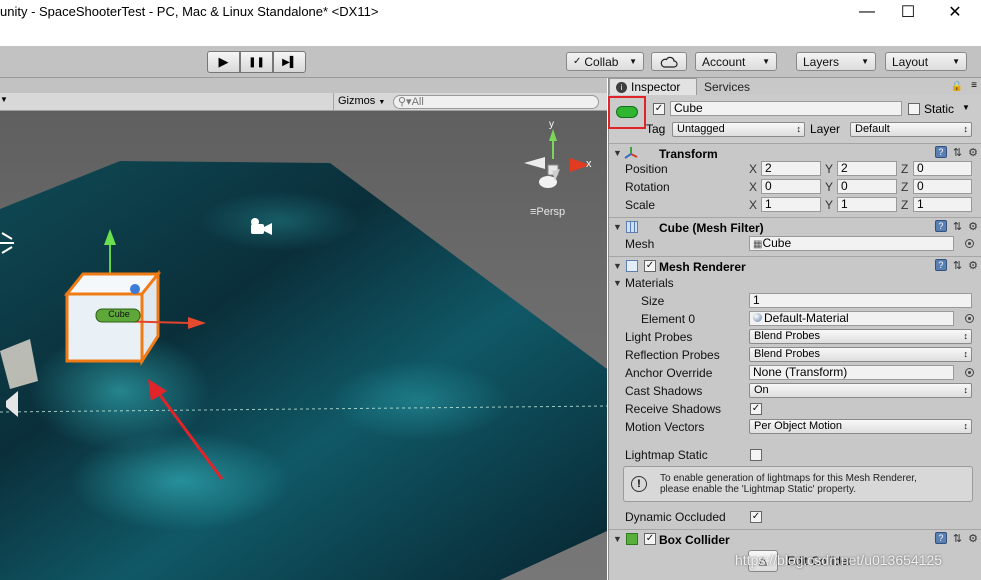 Image resolution: width=981 pixels, height=580 pixels. Describe the element at coordinates (632, 227) in the screenshot. I see `mesh-filter-icon` at that location.